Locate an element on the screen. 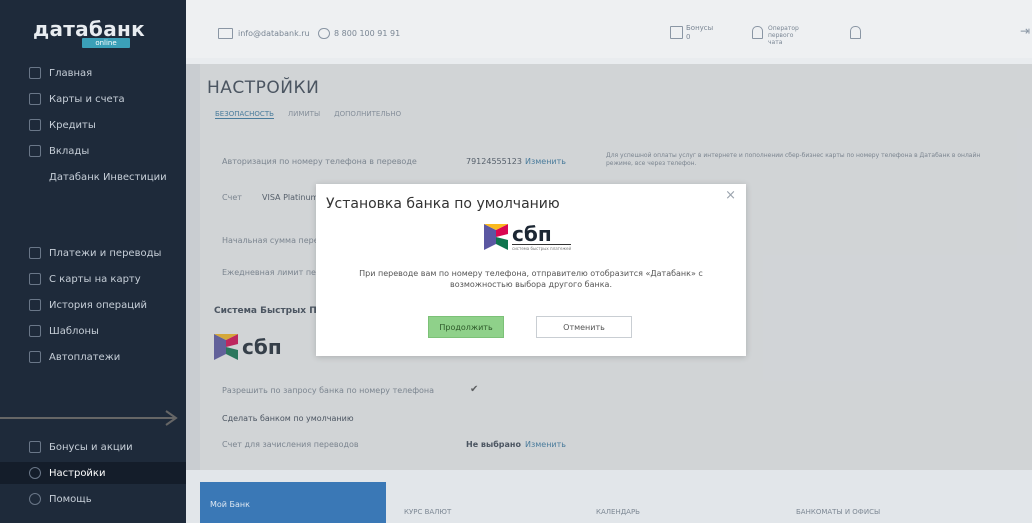 The width and height of the screenshot is (1032, 523). sidebar-item-card-to-card: С карты на карту is located at coordinates (93, 279).